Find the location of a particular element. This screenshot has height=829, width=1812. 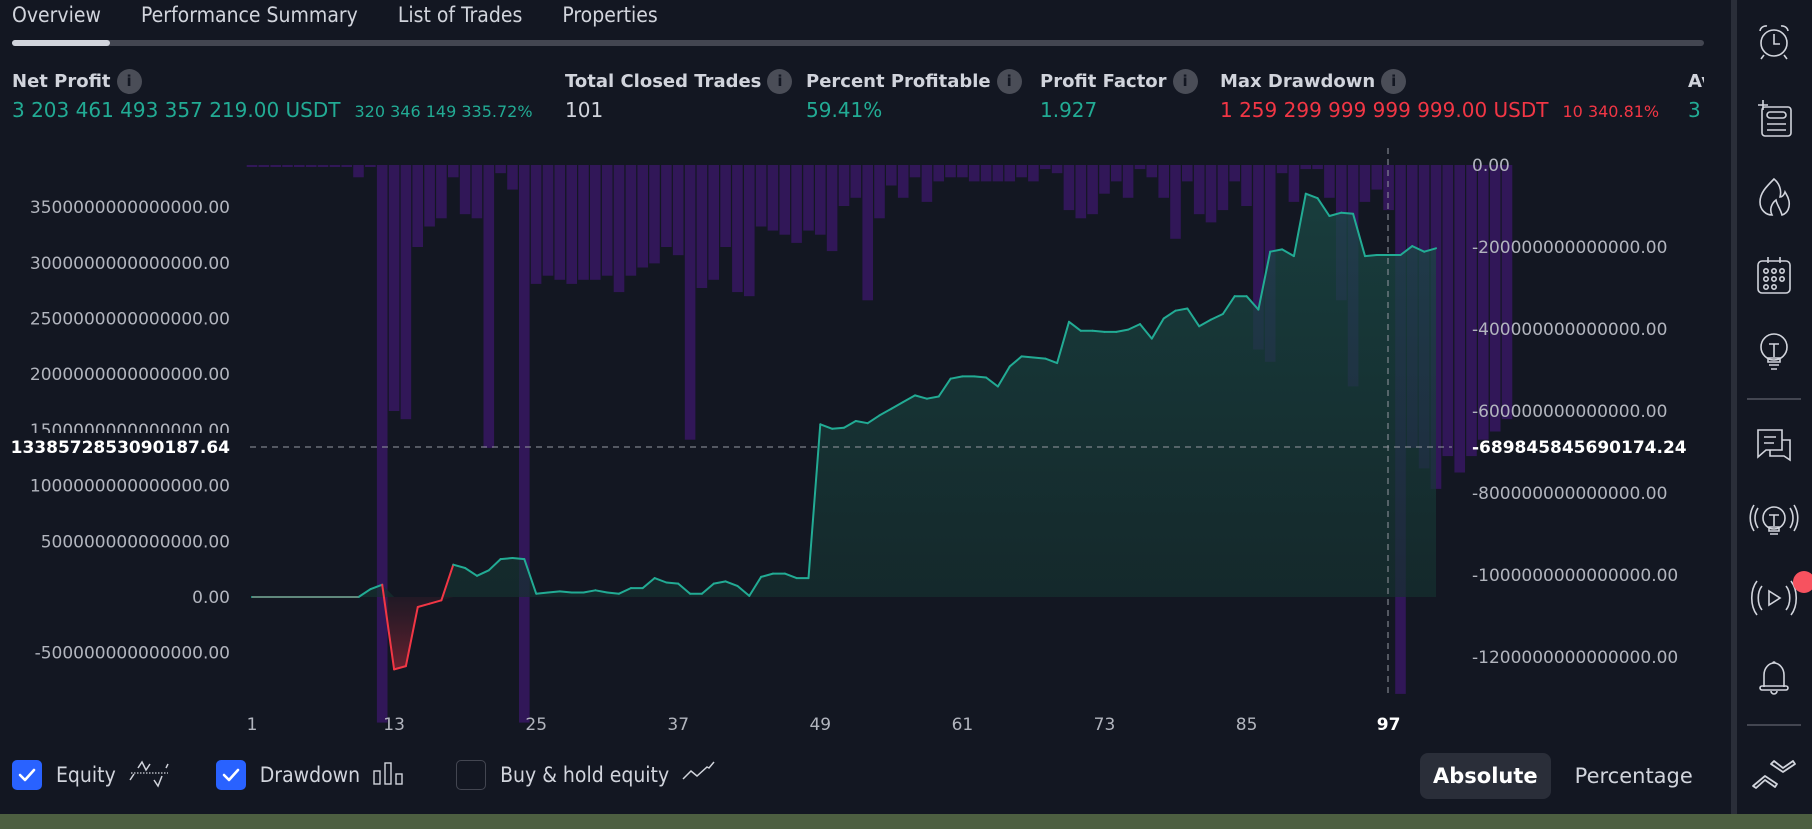

left-axis-tick: 2500000000000000.00 is located at coordinates (130, 320).